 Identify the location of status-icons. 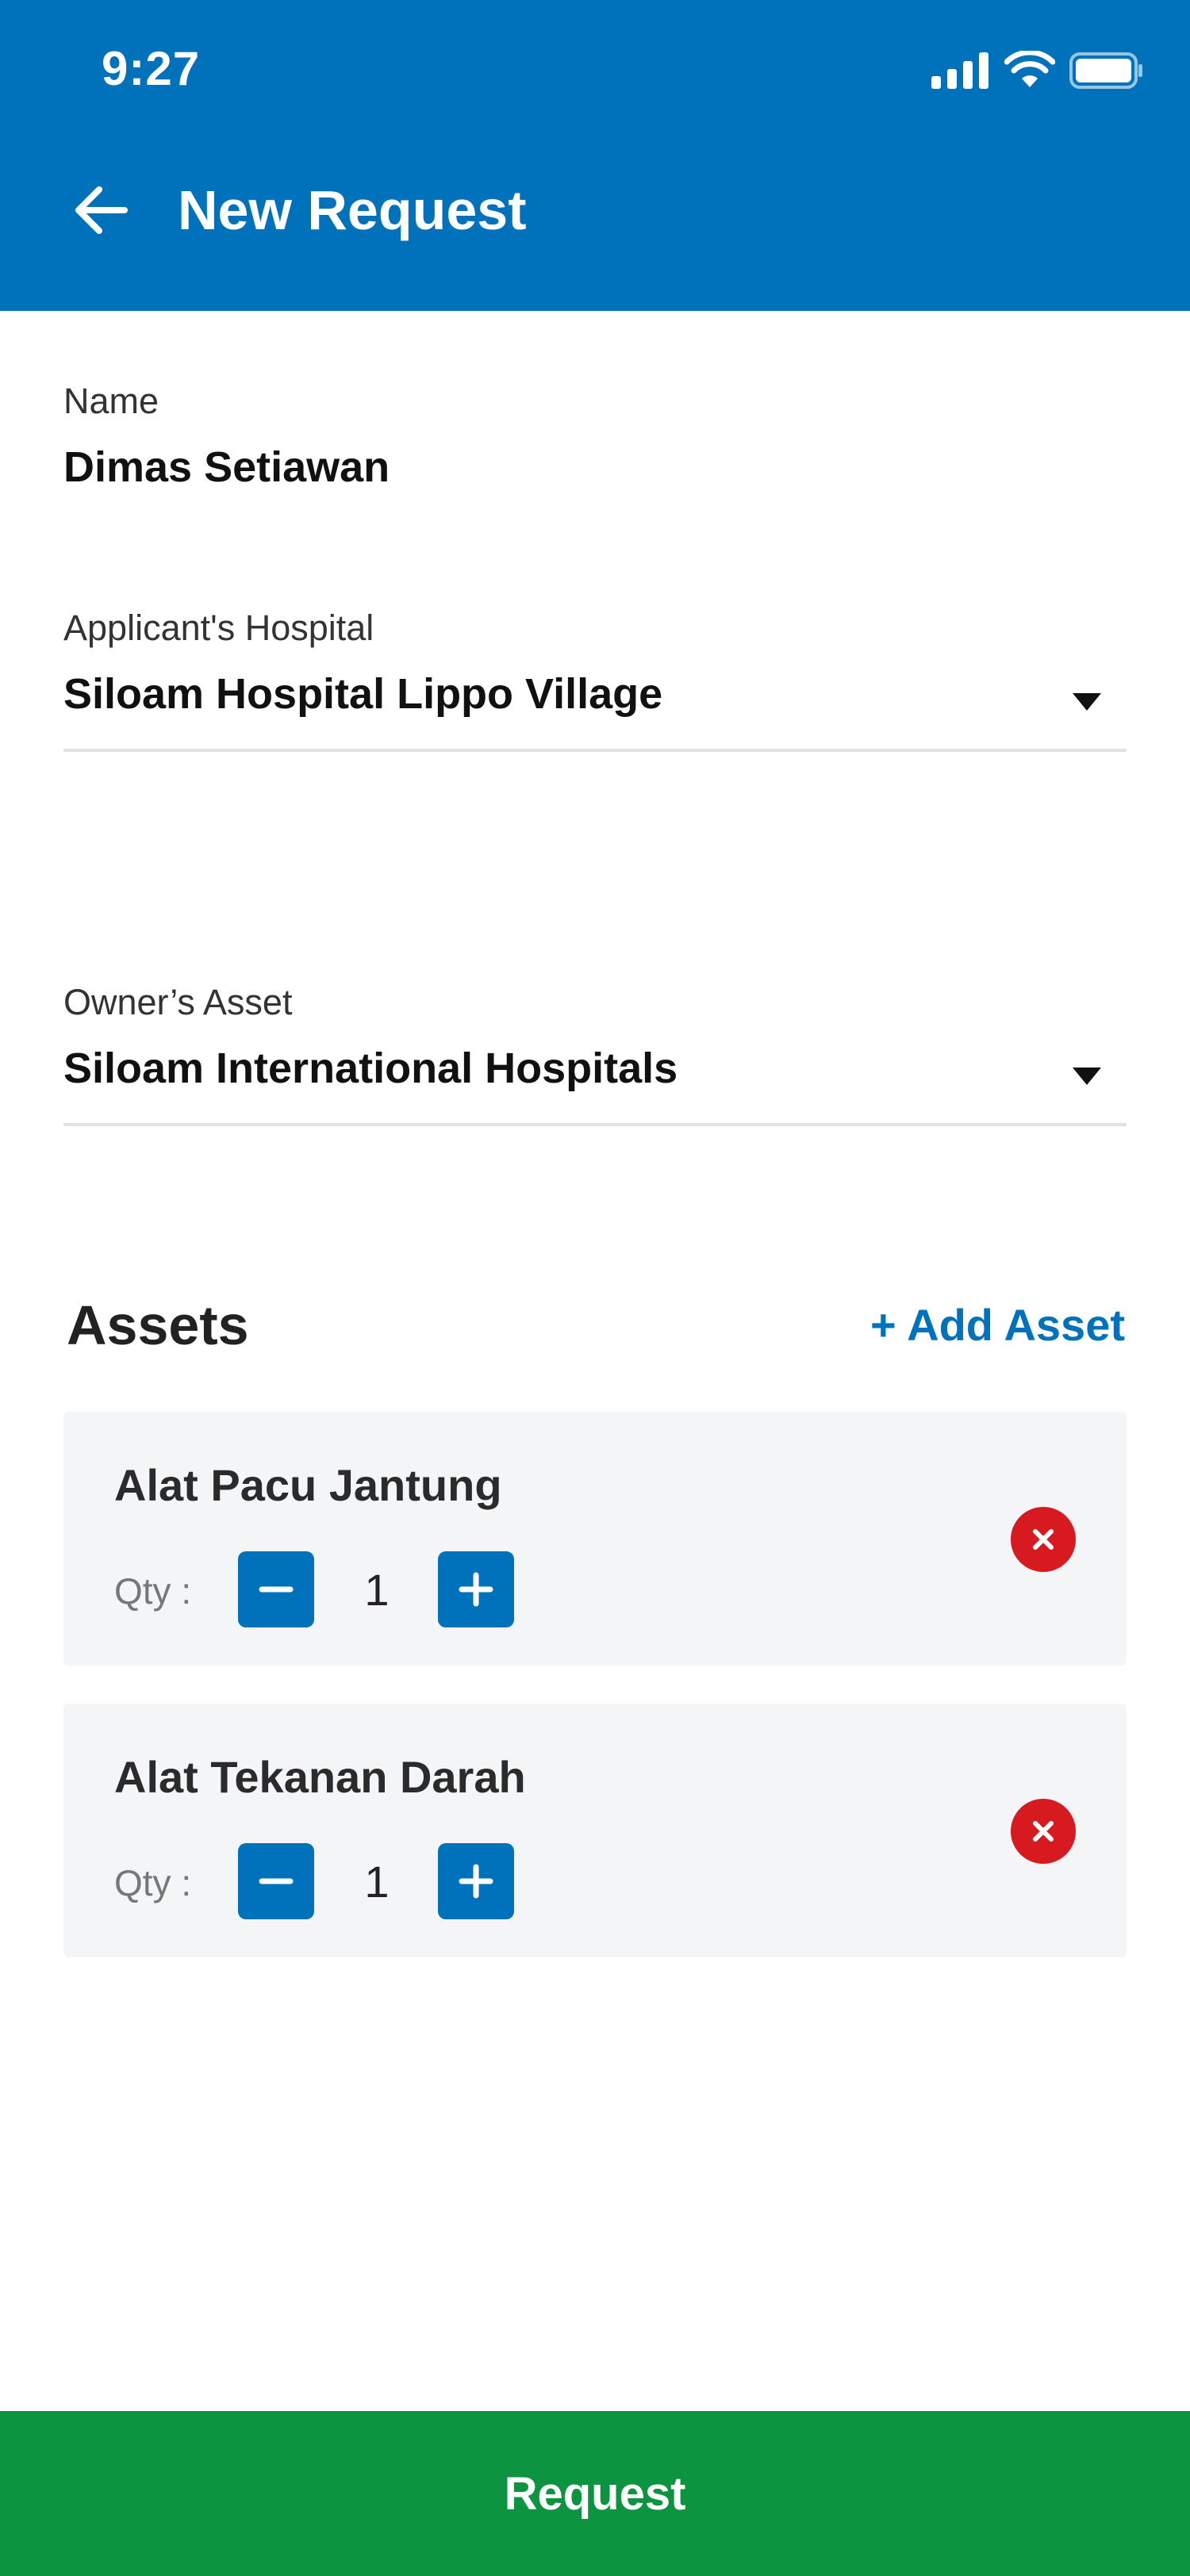
(1037, 72).